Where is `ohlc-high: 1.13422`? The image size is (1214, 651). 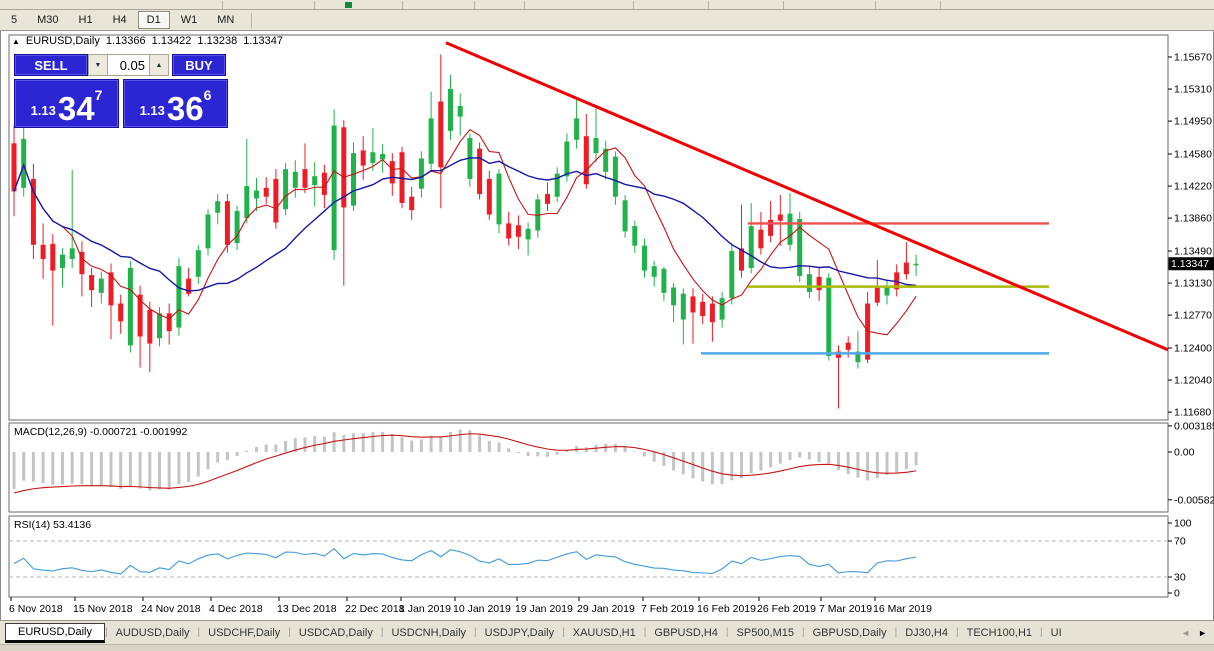
ohlc-high: 1.13422 is located at coordinates (171, 41).